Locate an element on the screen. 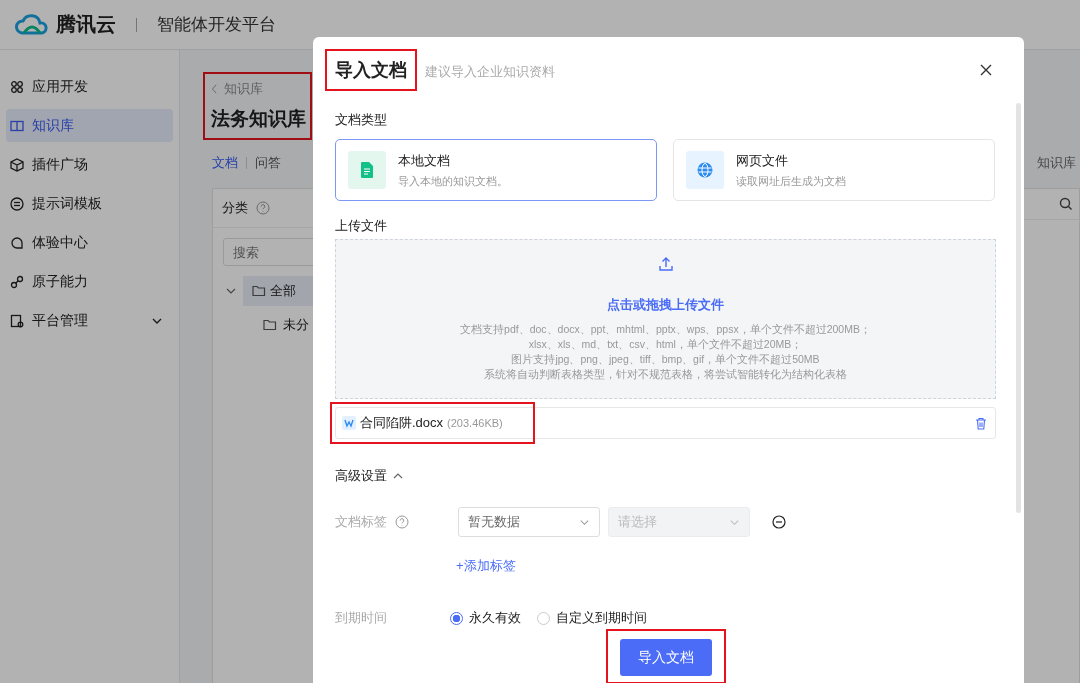 The width and height of the screenshot is (1080, 683). field-label: 文档标签 is located at coordinates (361, 522).